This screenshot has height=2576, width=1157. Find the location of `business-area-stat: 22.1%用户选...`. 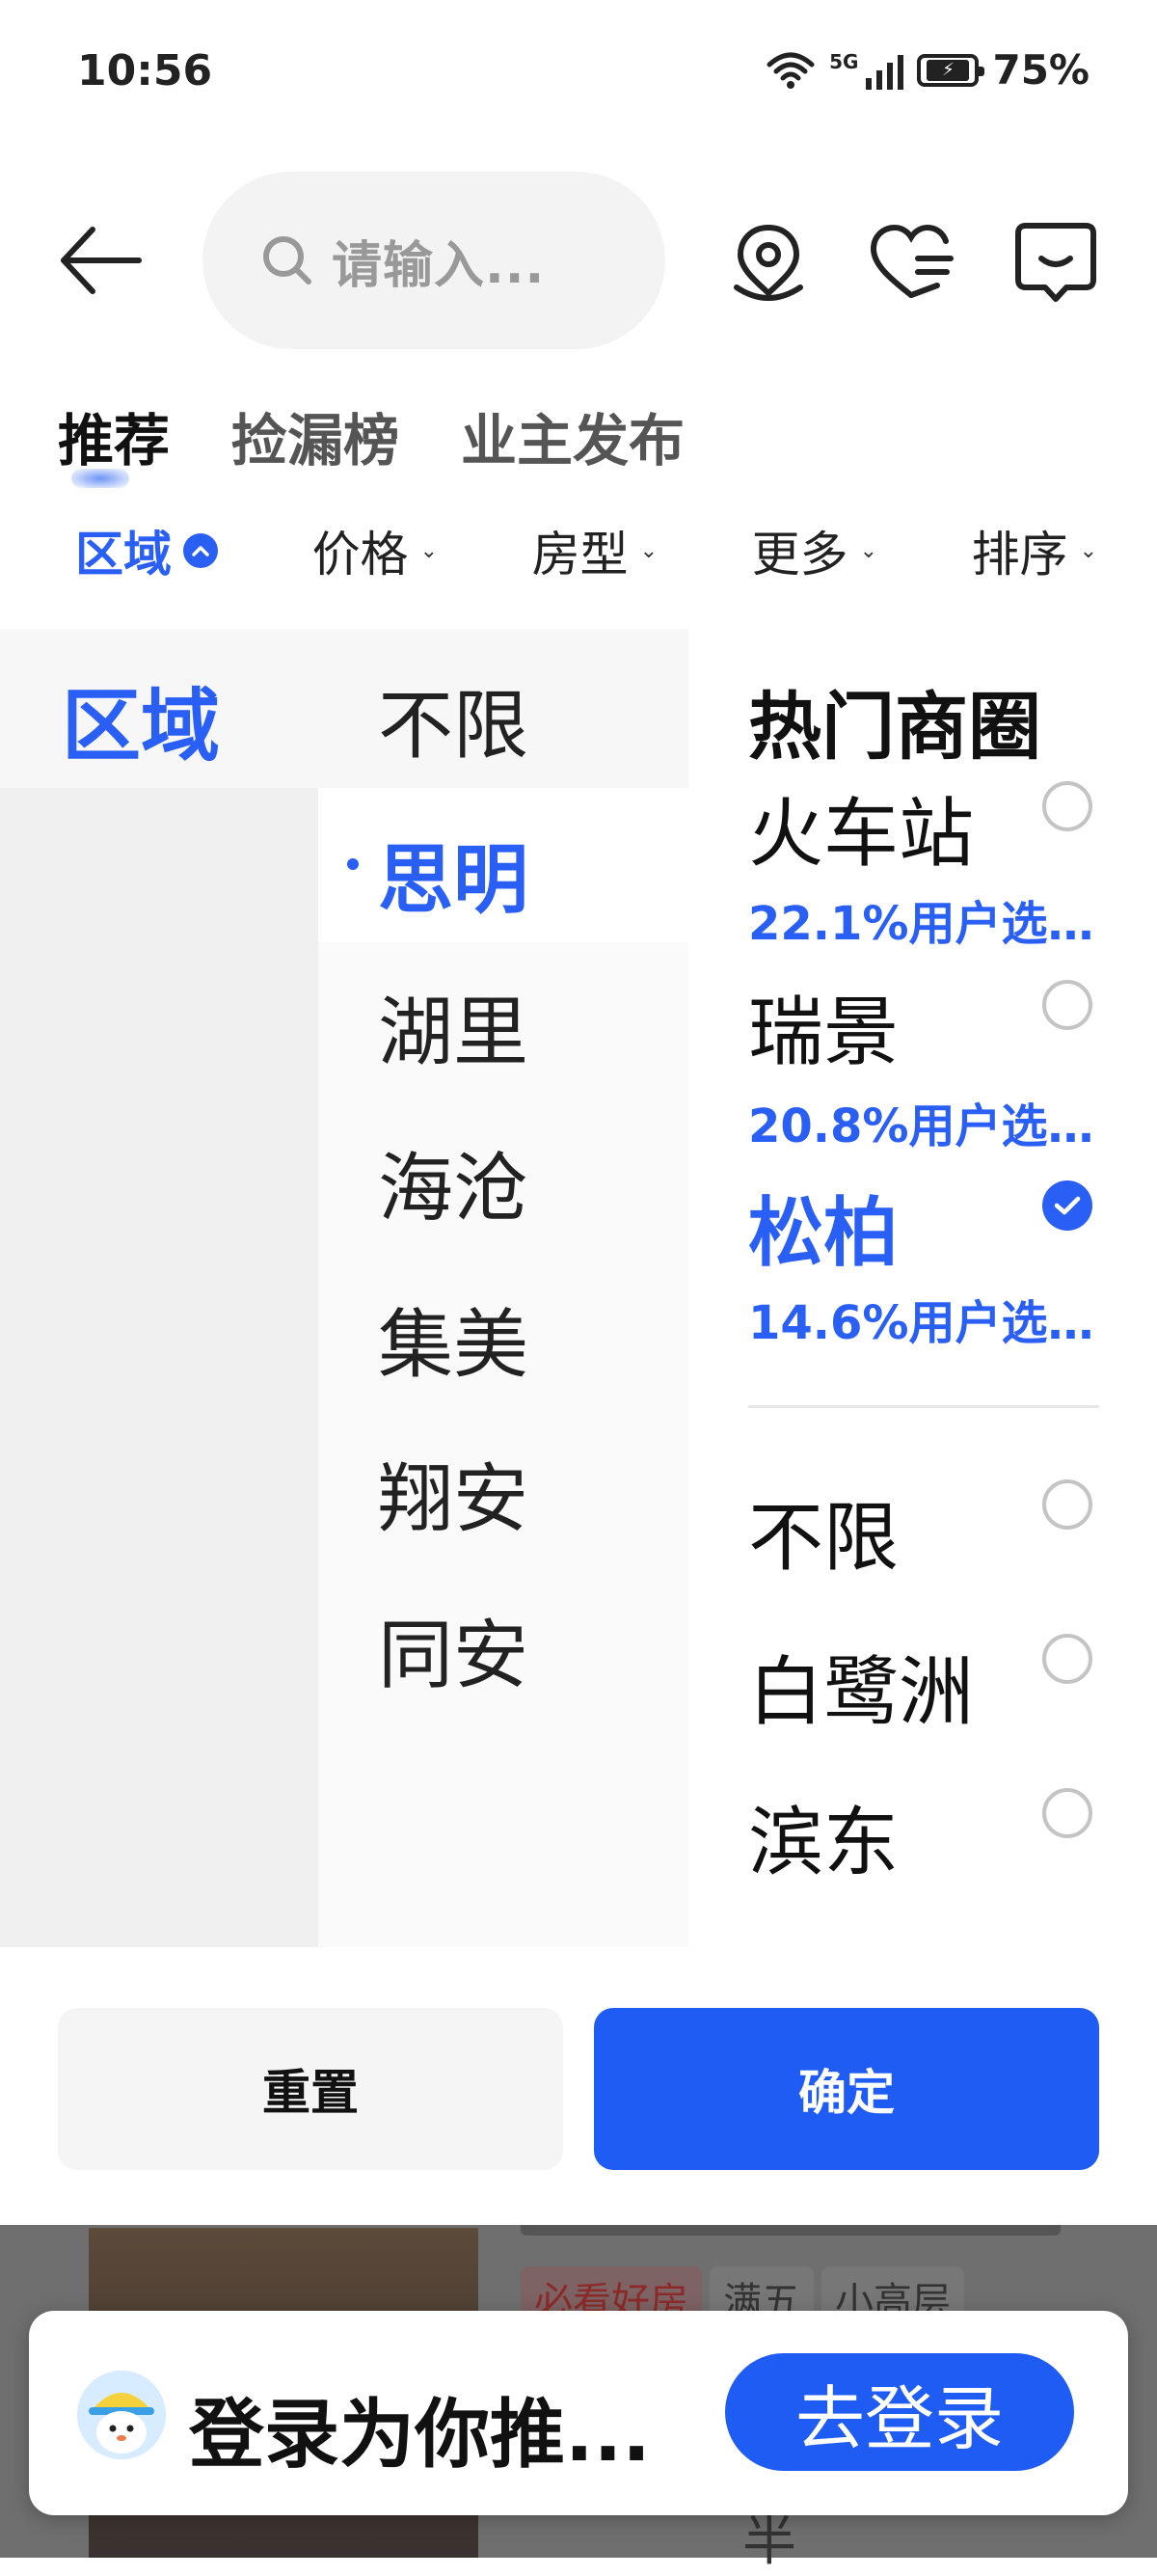

business-area-stat: 22.1%用户选... is located at coordinates (921, 924).